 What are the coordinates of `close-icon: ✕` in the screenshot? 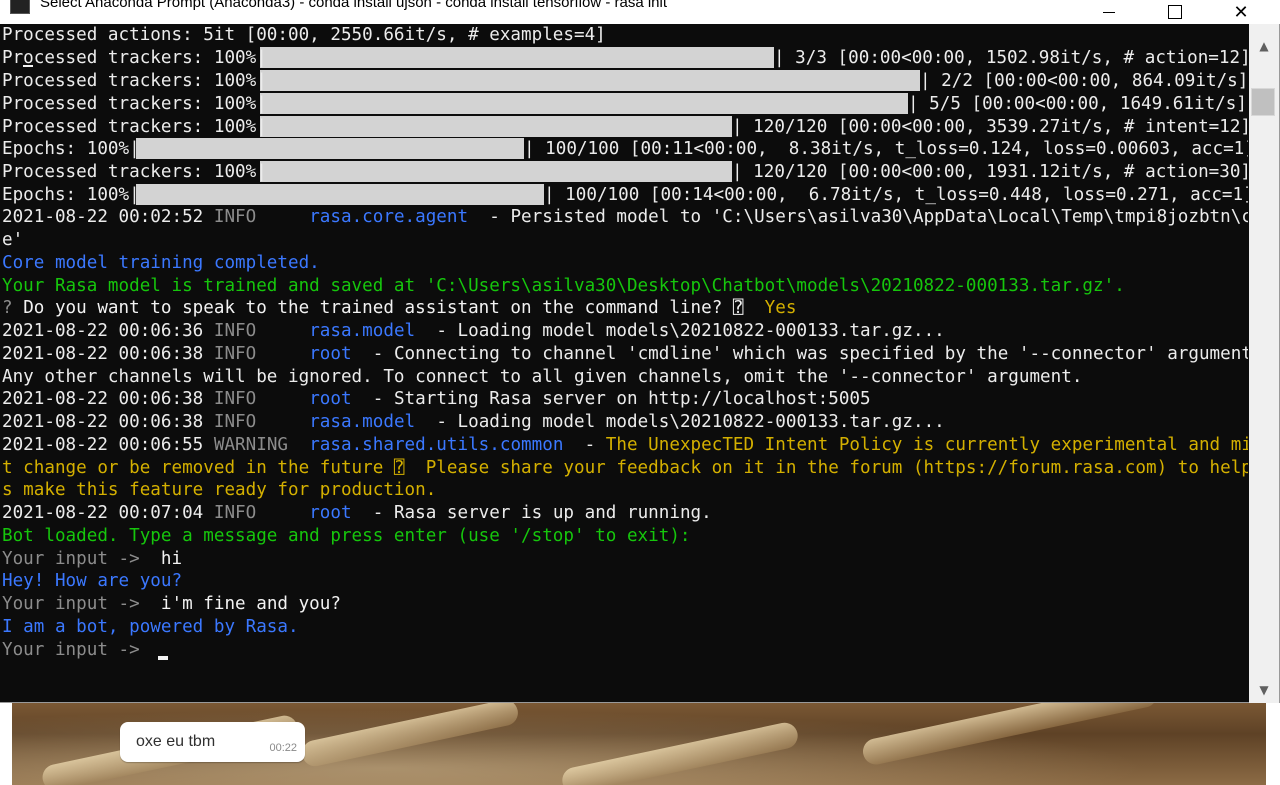 It's located at (1241, 12).